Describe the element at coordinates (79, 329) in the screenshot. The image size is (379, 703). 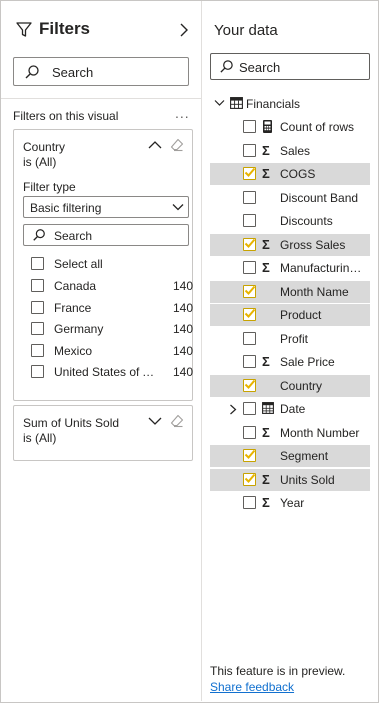
I see `list-item-label: Germany` at that location.